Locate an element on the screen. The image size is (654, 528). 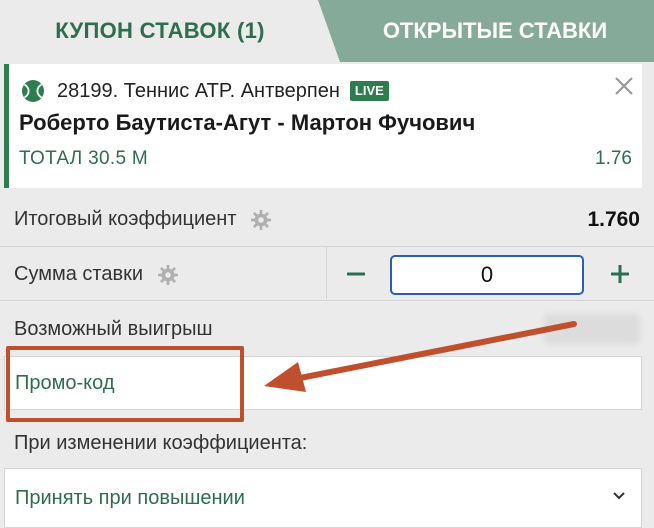
possible-win-row: Возможный выигрыш is located at coordinates (113, 329).